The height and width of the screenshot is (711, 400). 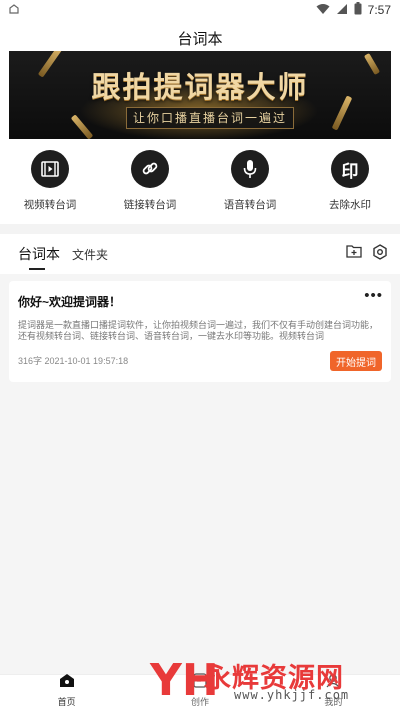 I want to click on nav-profile: 我的, so click(x=333, y=692).